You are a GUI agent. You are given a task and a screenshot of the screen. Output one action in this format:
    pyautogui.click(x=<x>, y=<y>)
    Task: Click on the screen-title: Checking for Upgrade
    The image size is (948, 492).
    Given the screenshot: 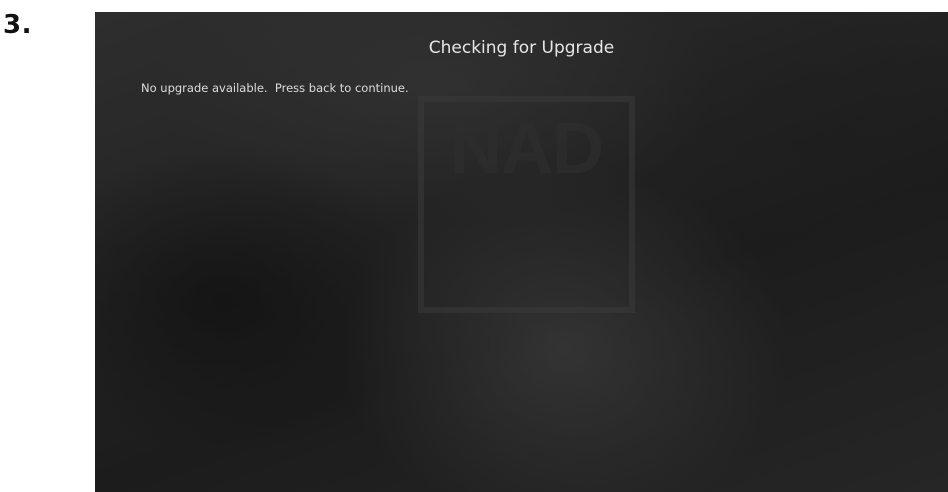 What is the action you would take?
    pyautogui.click(x=521, y=48)
    